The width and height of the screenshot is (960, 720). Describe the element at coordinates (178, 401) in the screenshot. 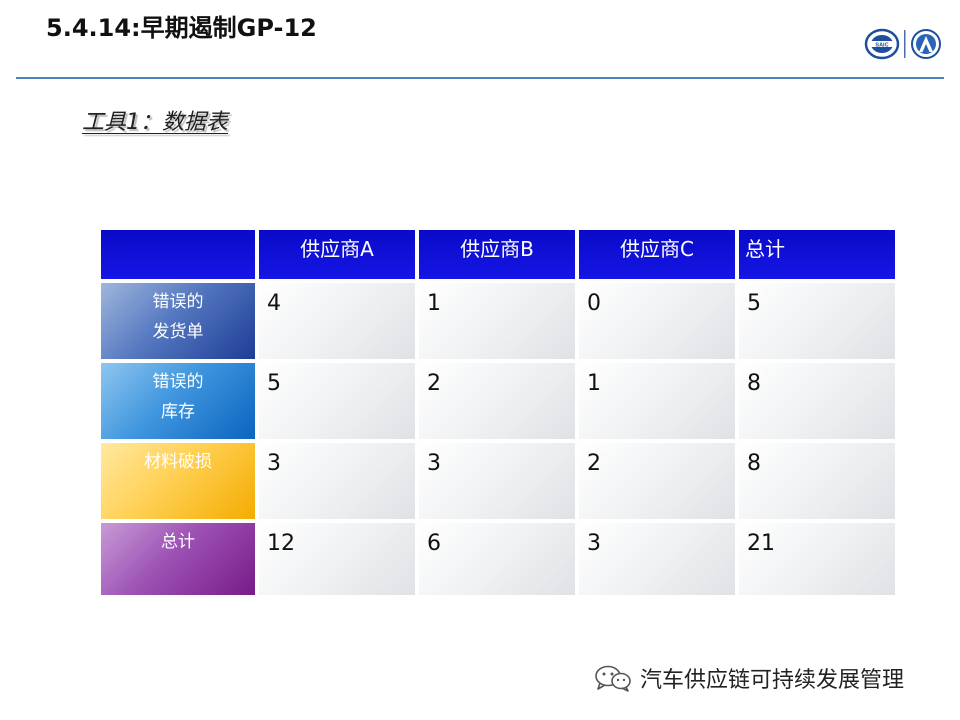

I see `row-label-wrong-inventory: 错误的 库存` at that location.